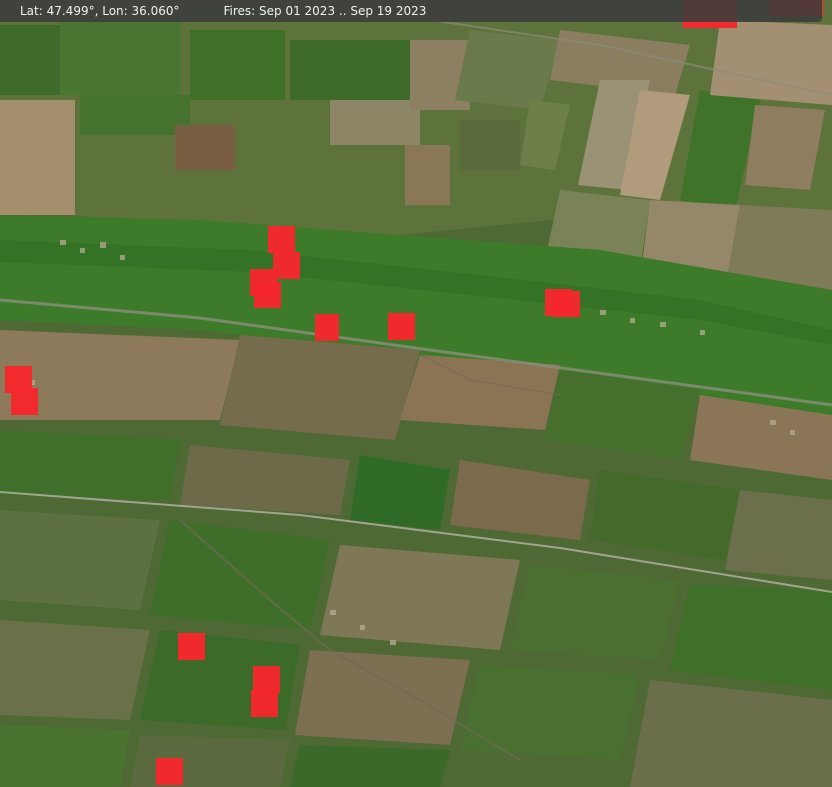  What do you see at coordinates (325, 11) in the screenshot?
I see `fire-date-range: Fires: Sep 01 2023 .. Sep 19 2023` at bounding box center [325, 11].